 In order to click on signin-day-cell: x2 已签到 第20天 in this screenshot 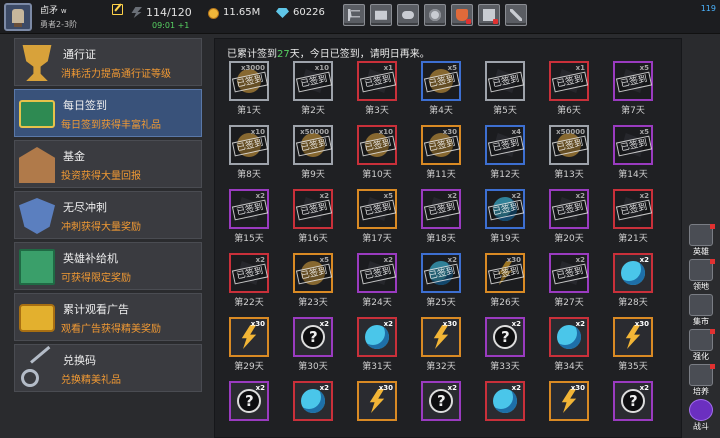, I will do `click(569, 217)`.